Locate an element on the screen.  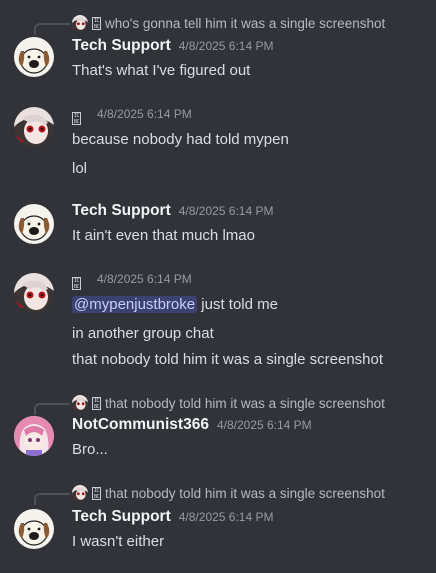
username: NotCommunist366 is located at coordinates (140, 425).